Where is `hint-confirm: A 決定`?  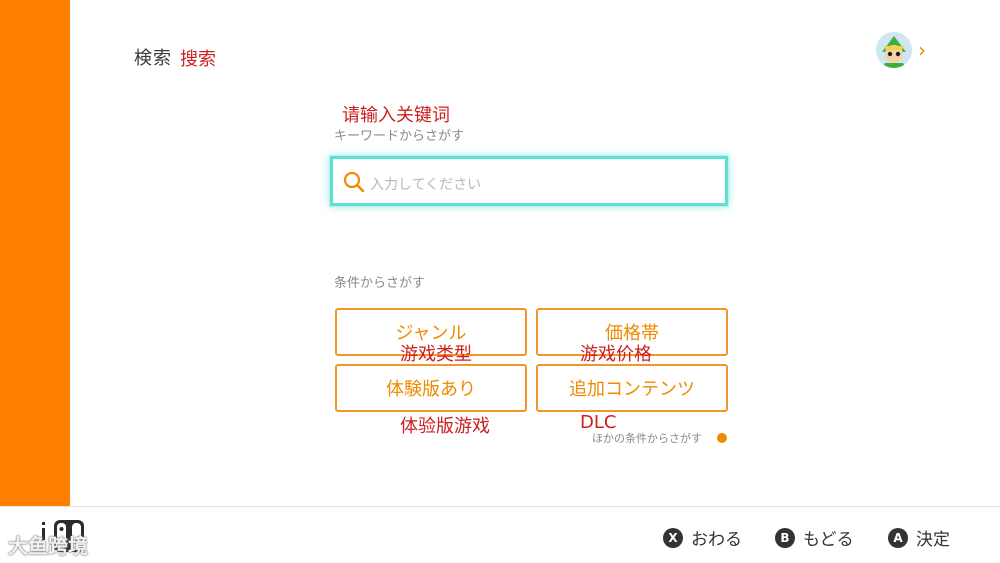
hint-confirm: A 決定 is located at coordinates (919, 537).